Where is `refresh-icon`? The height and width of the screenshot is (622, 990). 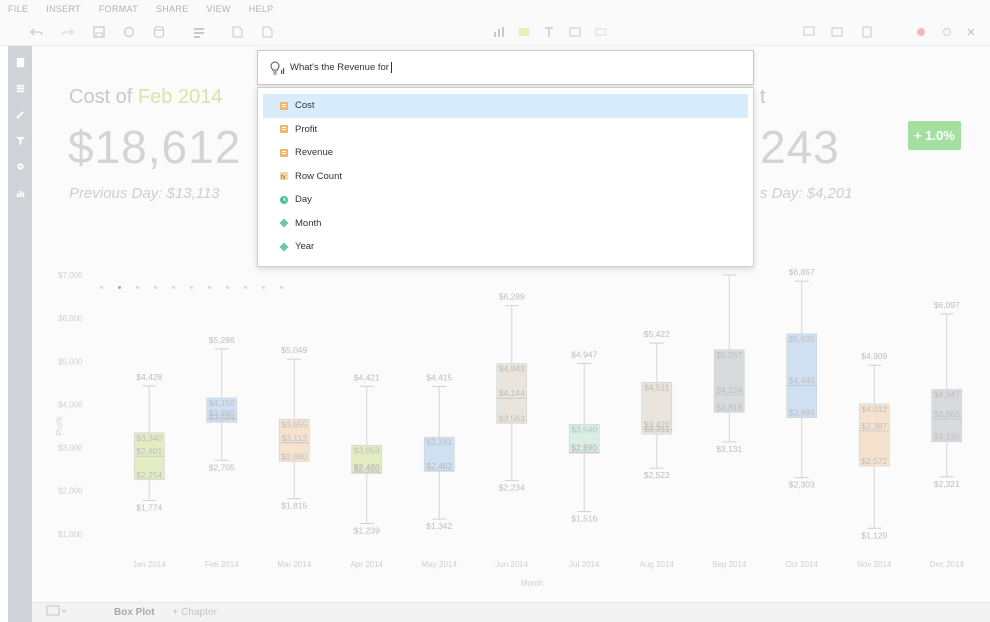
refresh-icon is located at coordinates (129, 32).